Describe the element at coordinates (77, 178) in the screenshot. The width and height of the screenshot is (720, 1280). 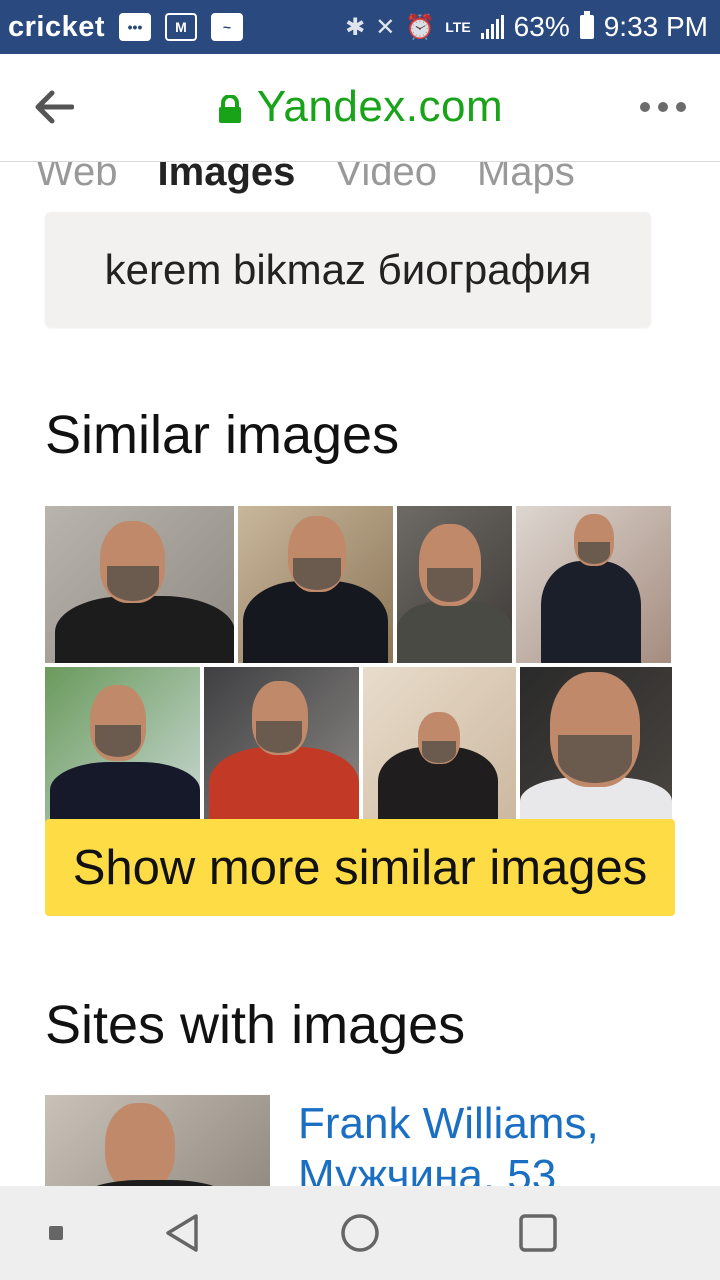
I see `tab-web: Web` at that location.